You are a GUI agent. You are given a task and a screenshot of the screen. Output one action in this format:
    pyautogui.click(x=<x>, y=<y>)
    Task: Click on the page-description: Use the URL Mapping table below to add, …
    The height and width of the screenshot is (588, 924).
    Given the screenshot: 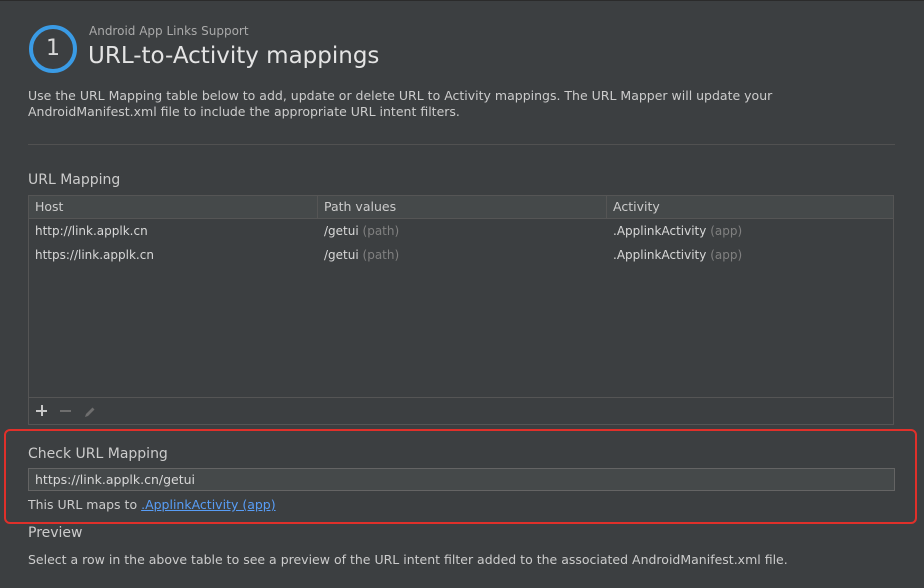 What is the action you would take?
    pyautogui.click(x=400, y=103)
    